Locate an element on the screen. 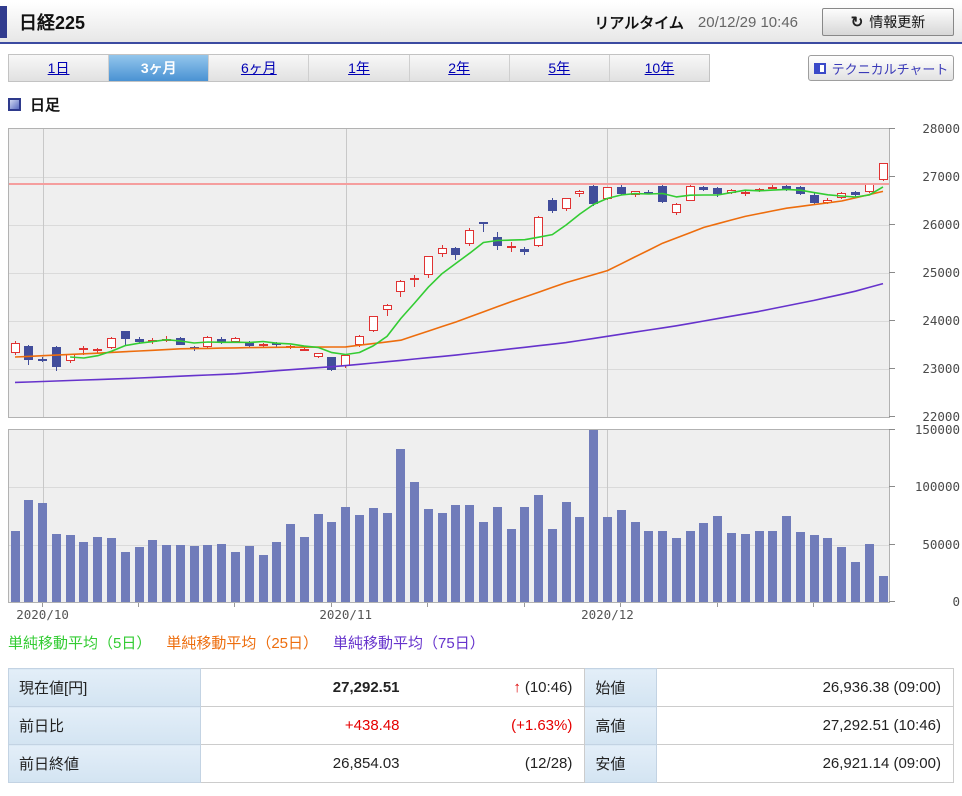 This screenshot has width=962, height=796. tab-1year: 1年 is located at coordinates (359, 68).